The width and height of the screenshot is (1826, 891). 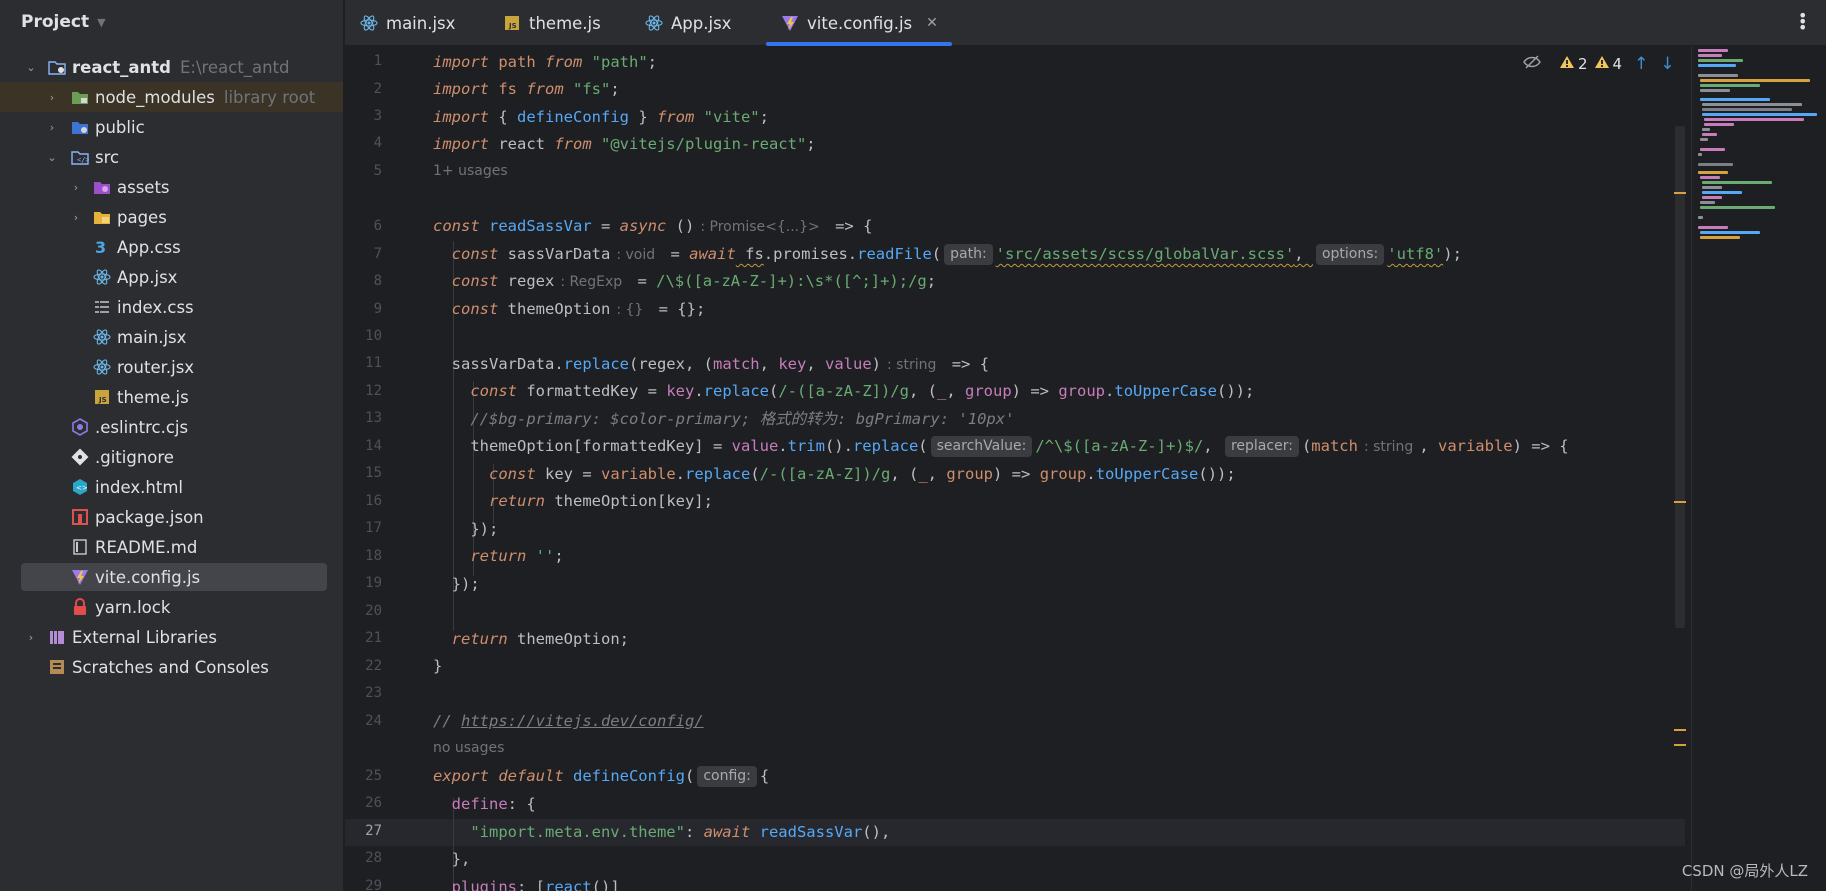 What do you see at coordinates (171, 97) in the screenshot?
I see `tree-item-node-modules: › node_modules library root` at bounding box center [171, 97].